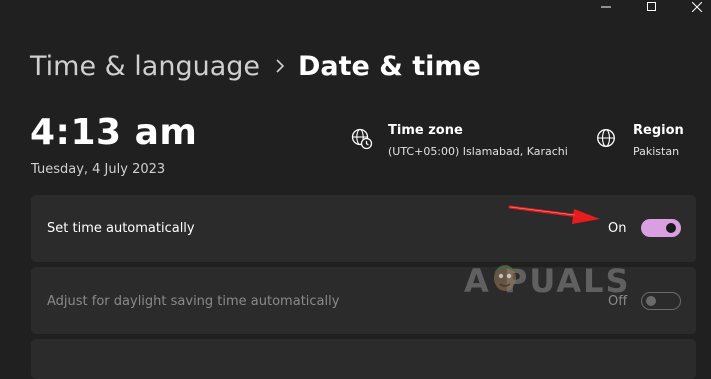  Describe the element at coordinates (505, 278) in the screenshot. I see `mascot-icon` at that location.